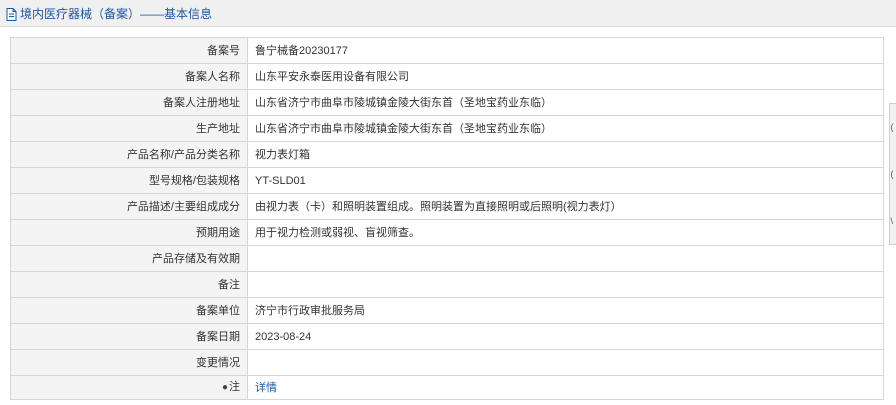  What do you see at coordinates (129, 310) in the screenshot?
I see `field-label: 备案单位` at bounding box center [129, 310].